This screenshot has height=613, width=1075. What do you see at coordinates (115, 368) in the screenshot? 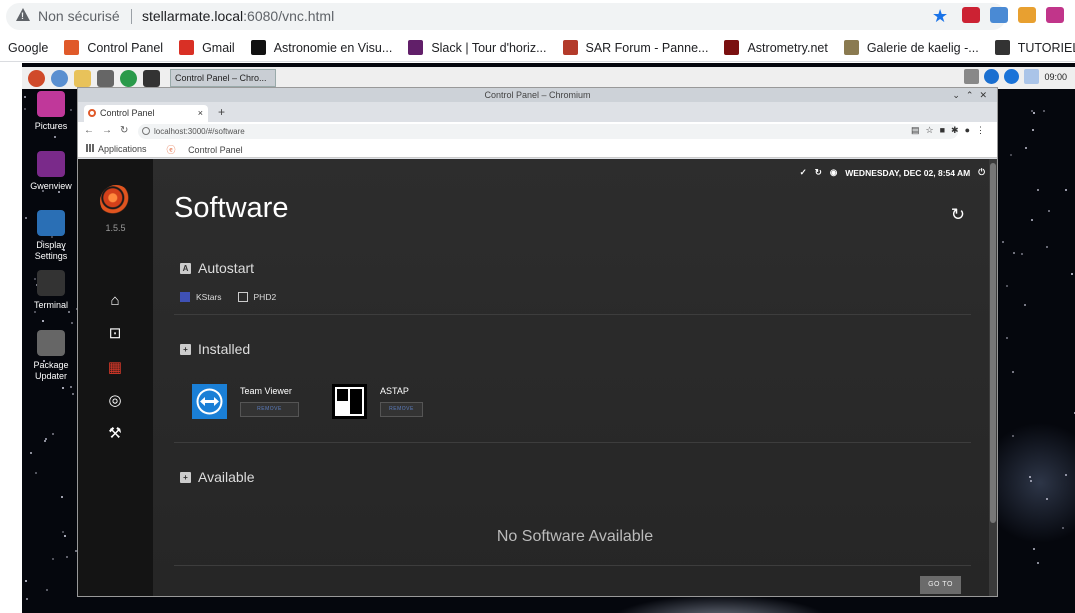
I see `apps-icon: ▦` at bounding box center [115, 368].